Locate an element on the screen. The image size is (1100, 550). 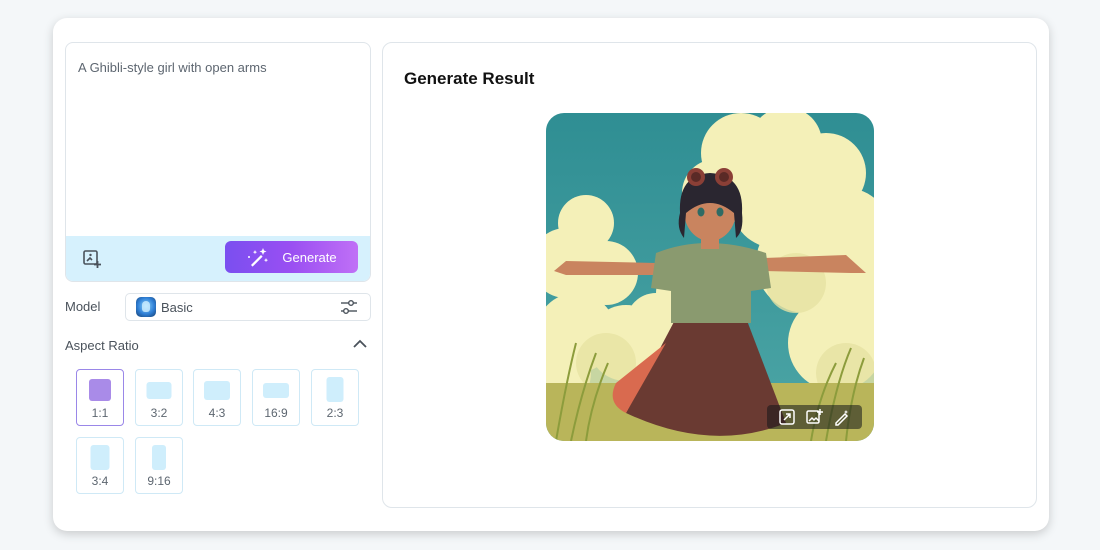
image-upload-icon is located at coordinates (92, 259).